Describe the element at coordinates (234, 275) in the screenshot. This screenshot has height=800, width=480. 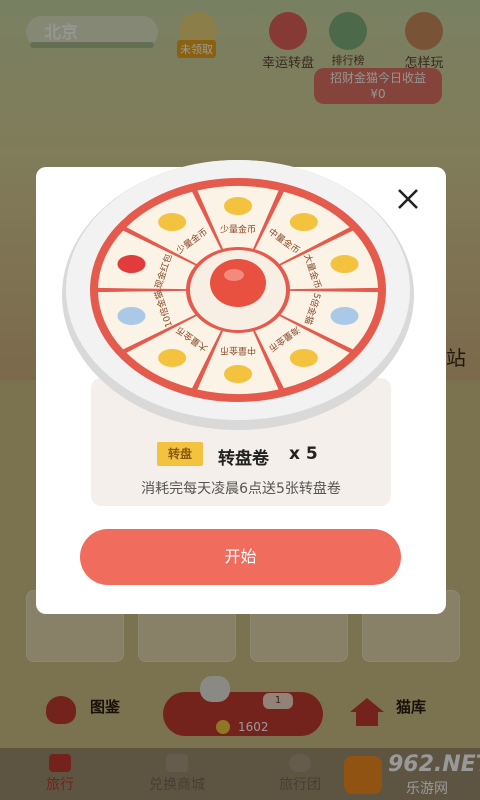
I see `wheel-center-highlight` at that location.